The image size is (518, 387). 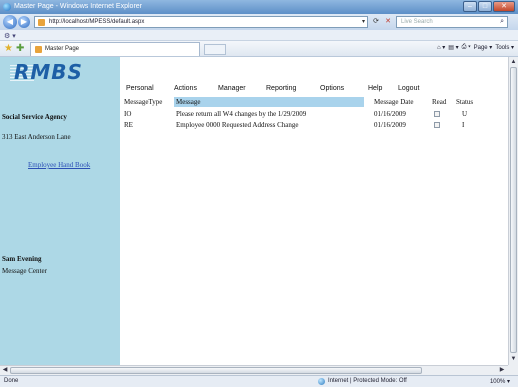 I want to click on add-favorites-icon: ✚, so click(x=20, y=48).